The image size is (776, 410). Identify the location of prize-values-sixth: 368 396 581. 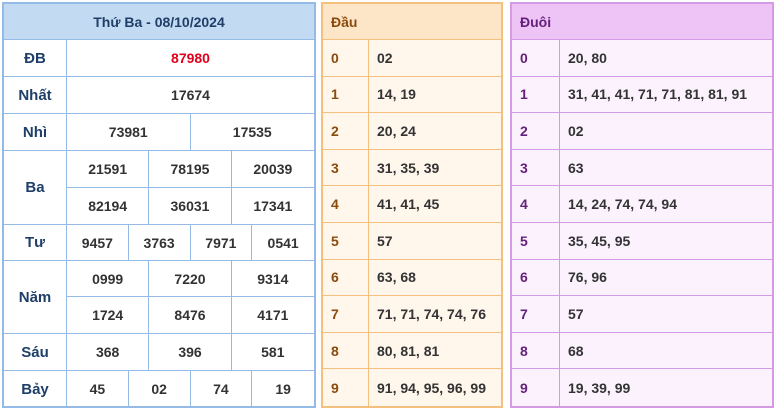
(190, 352).